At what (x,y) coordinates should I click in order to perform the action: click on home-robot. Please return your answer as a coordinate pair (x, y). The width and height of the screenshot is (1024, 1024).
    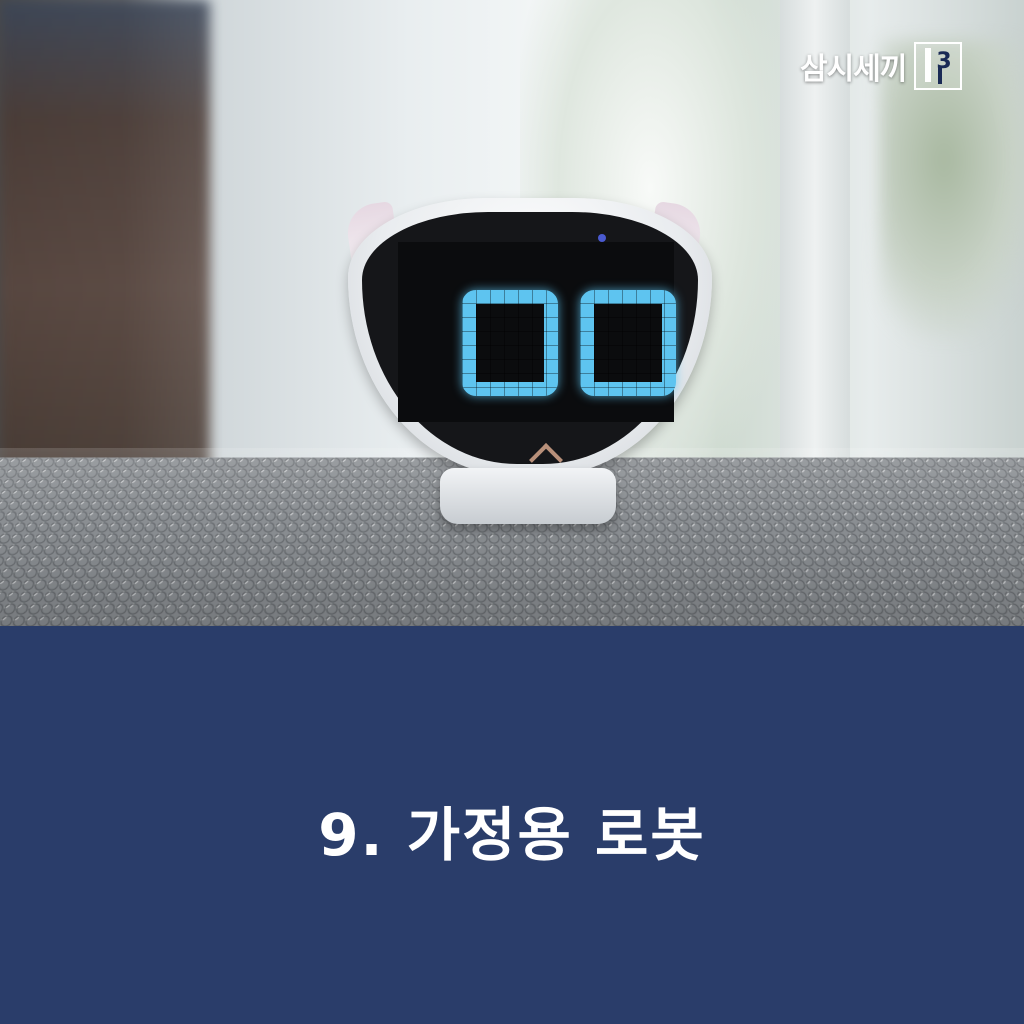
    Looking at the image, I should click on (530, 362).